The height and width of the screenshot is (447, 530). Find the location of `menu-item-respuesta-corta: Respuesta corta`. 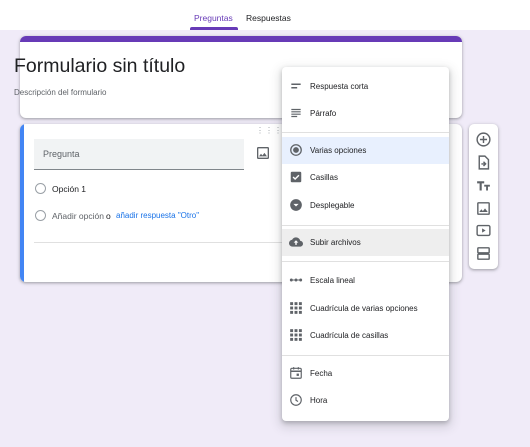

menu-item-respuesta-corta: Respuesta corta is located at coordinates (365, 86).